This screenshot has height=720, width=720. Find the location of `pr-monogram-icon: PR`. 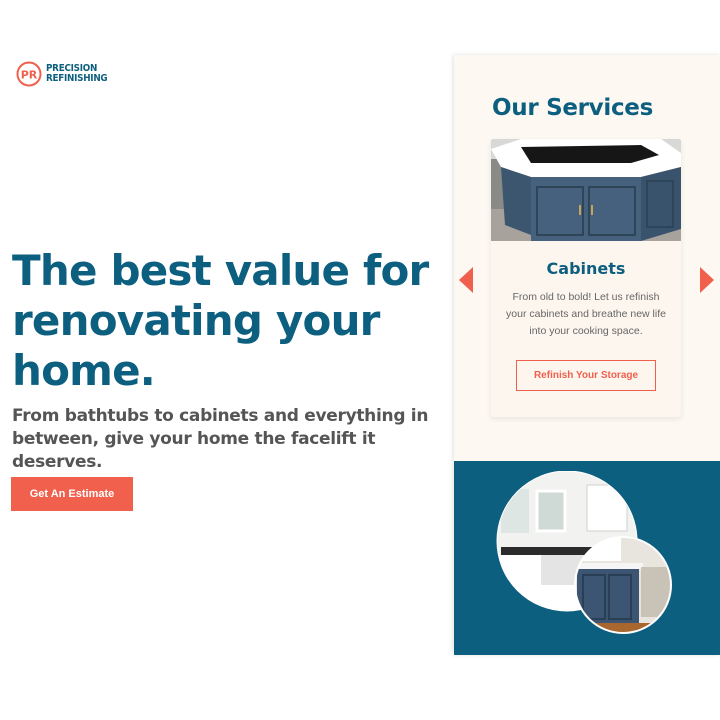

pr-monogram-icon: PR is located at coordinates (29, 74).